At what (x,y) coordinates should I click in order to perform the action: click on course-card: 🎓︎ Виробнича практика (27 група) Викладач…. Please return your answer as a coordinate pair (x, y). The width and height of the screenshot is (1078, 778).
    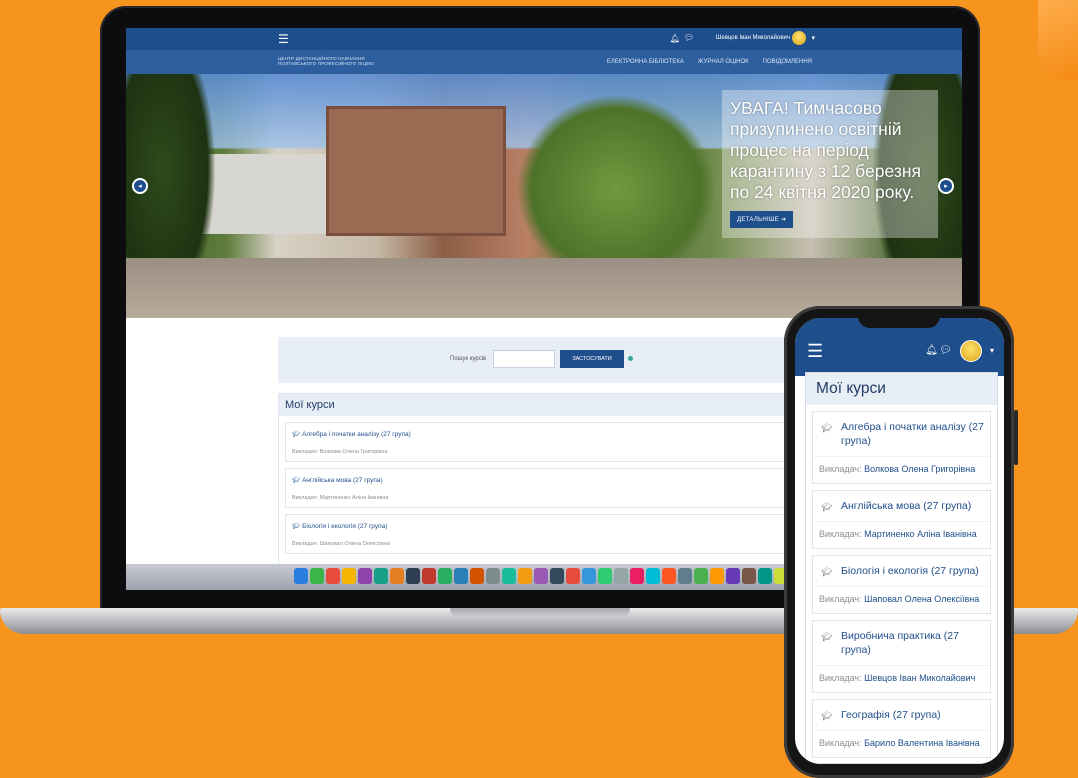
    Looking at the image, I should click on (901, 656).